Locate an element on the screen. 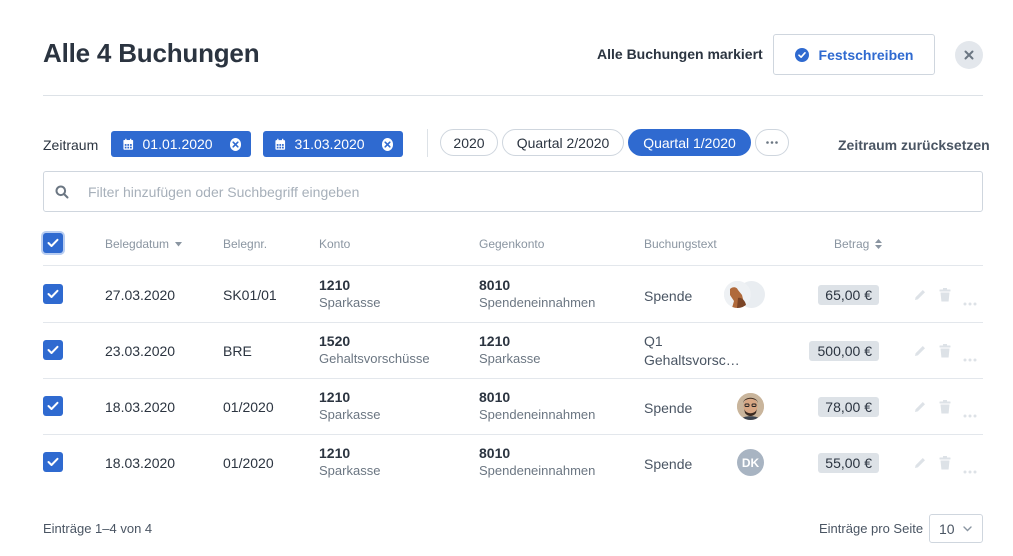 This screenshot has height=556, width=1013. date-from-chip: 01.01.2020 is located at coordinates (181, 144).